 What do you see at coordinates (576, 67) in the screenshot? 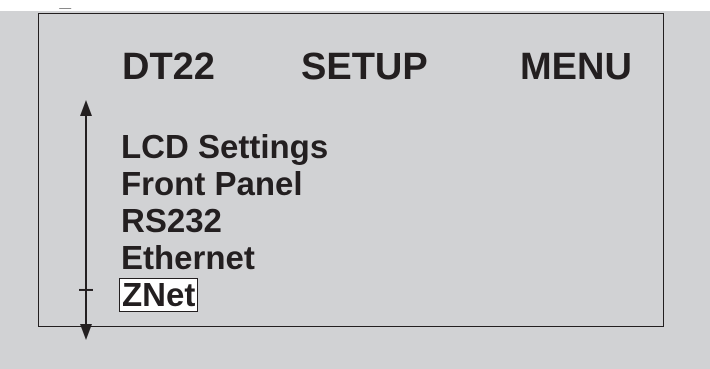
I see `title-menu: MENU` at bounding box center [576, 67].